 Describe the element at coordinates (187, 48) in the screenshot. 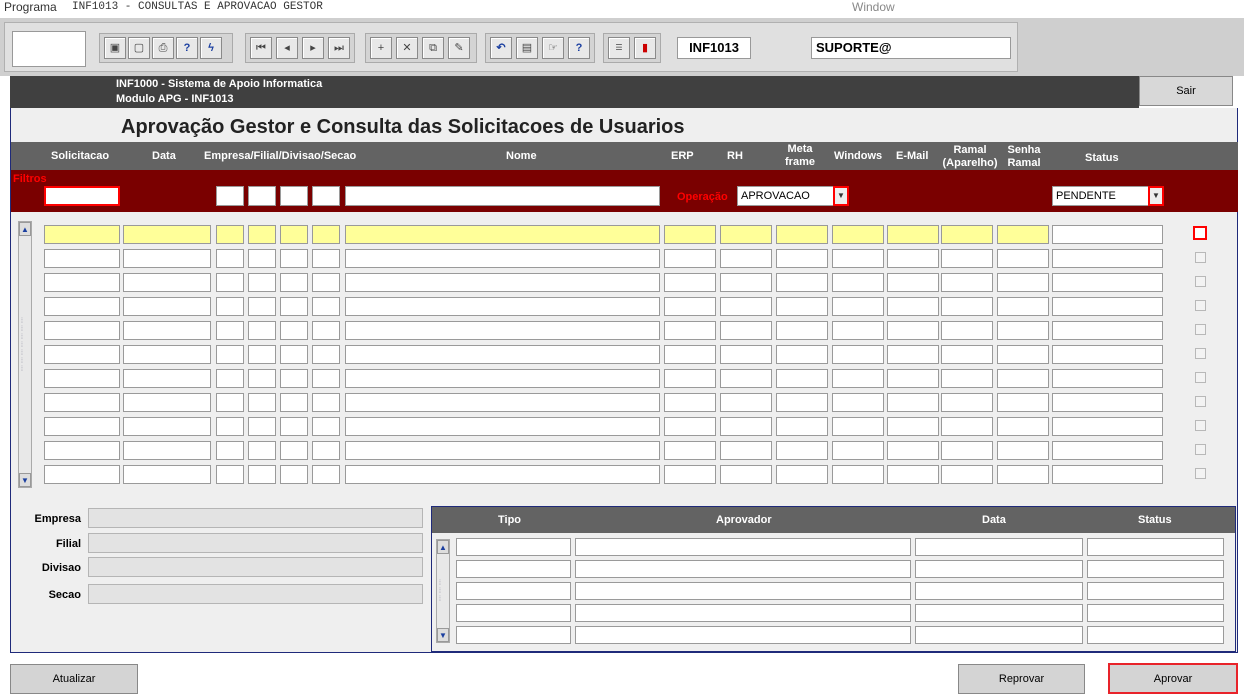

I see `help-query-icon: ?` at that location.